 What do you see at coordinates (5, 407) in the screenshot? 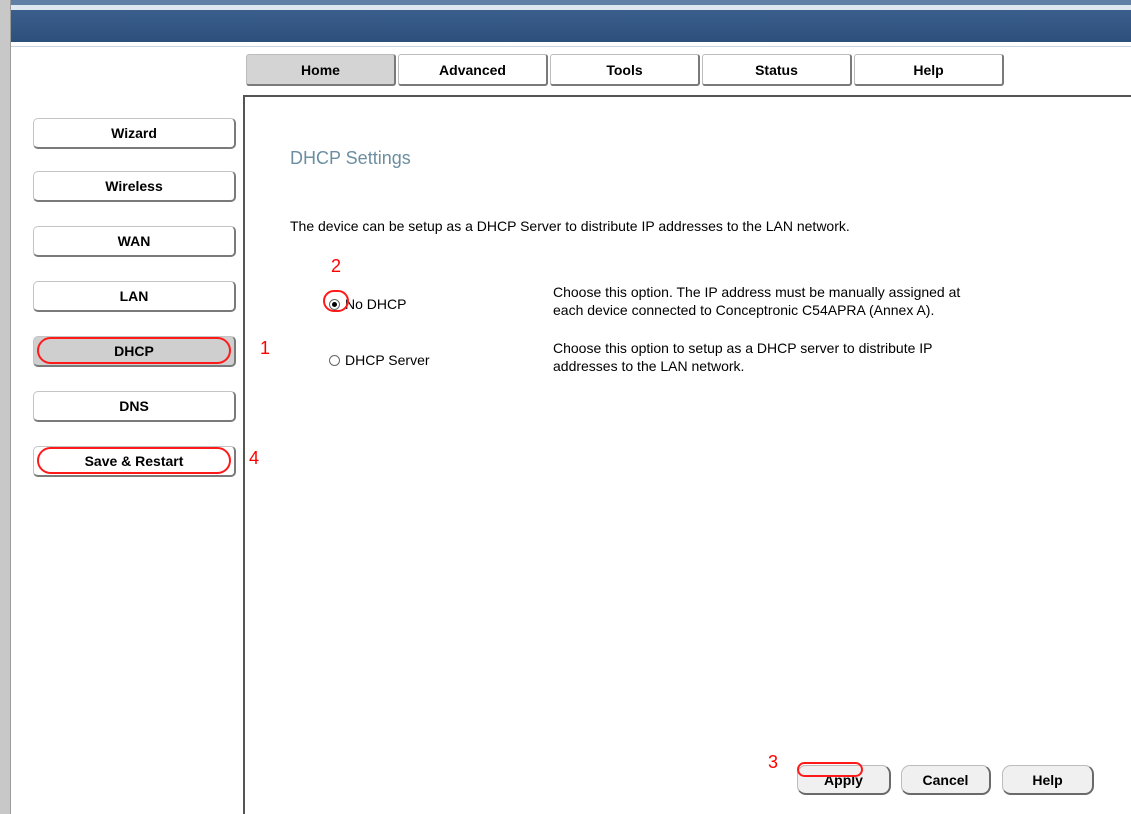
I see `page-left-edge` at bounding box center [5, 407].